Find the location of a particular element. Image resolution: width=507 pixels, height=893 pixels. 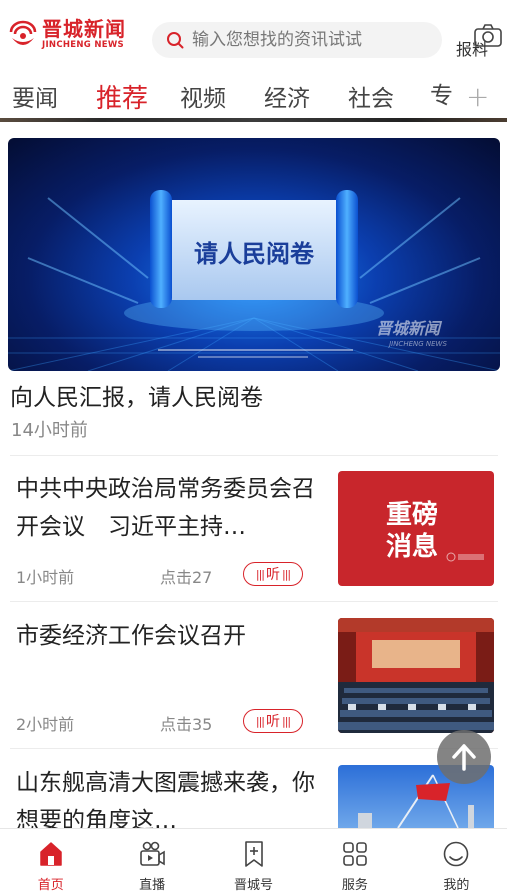

tab-yaowen: 要闻 is located at coordinates (48, 96).